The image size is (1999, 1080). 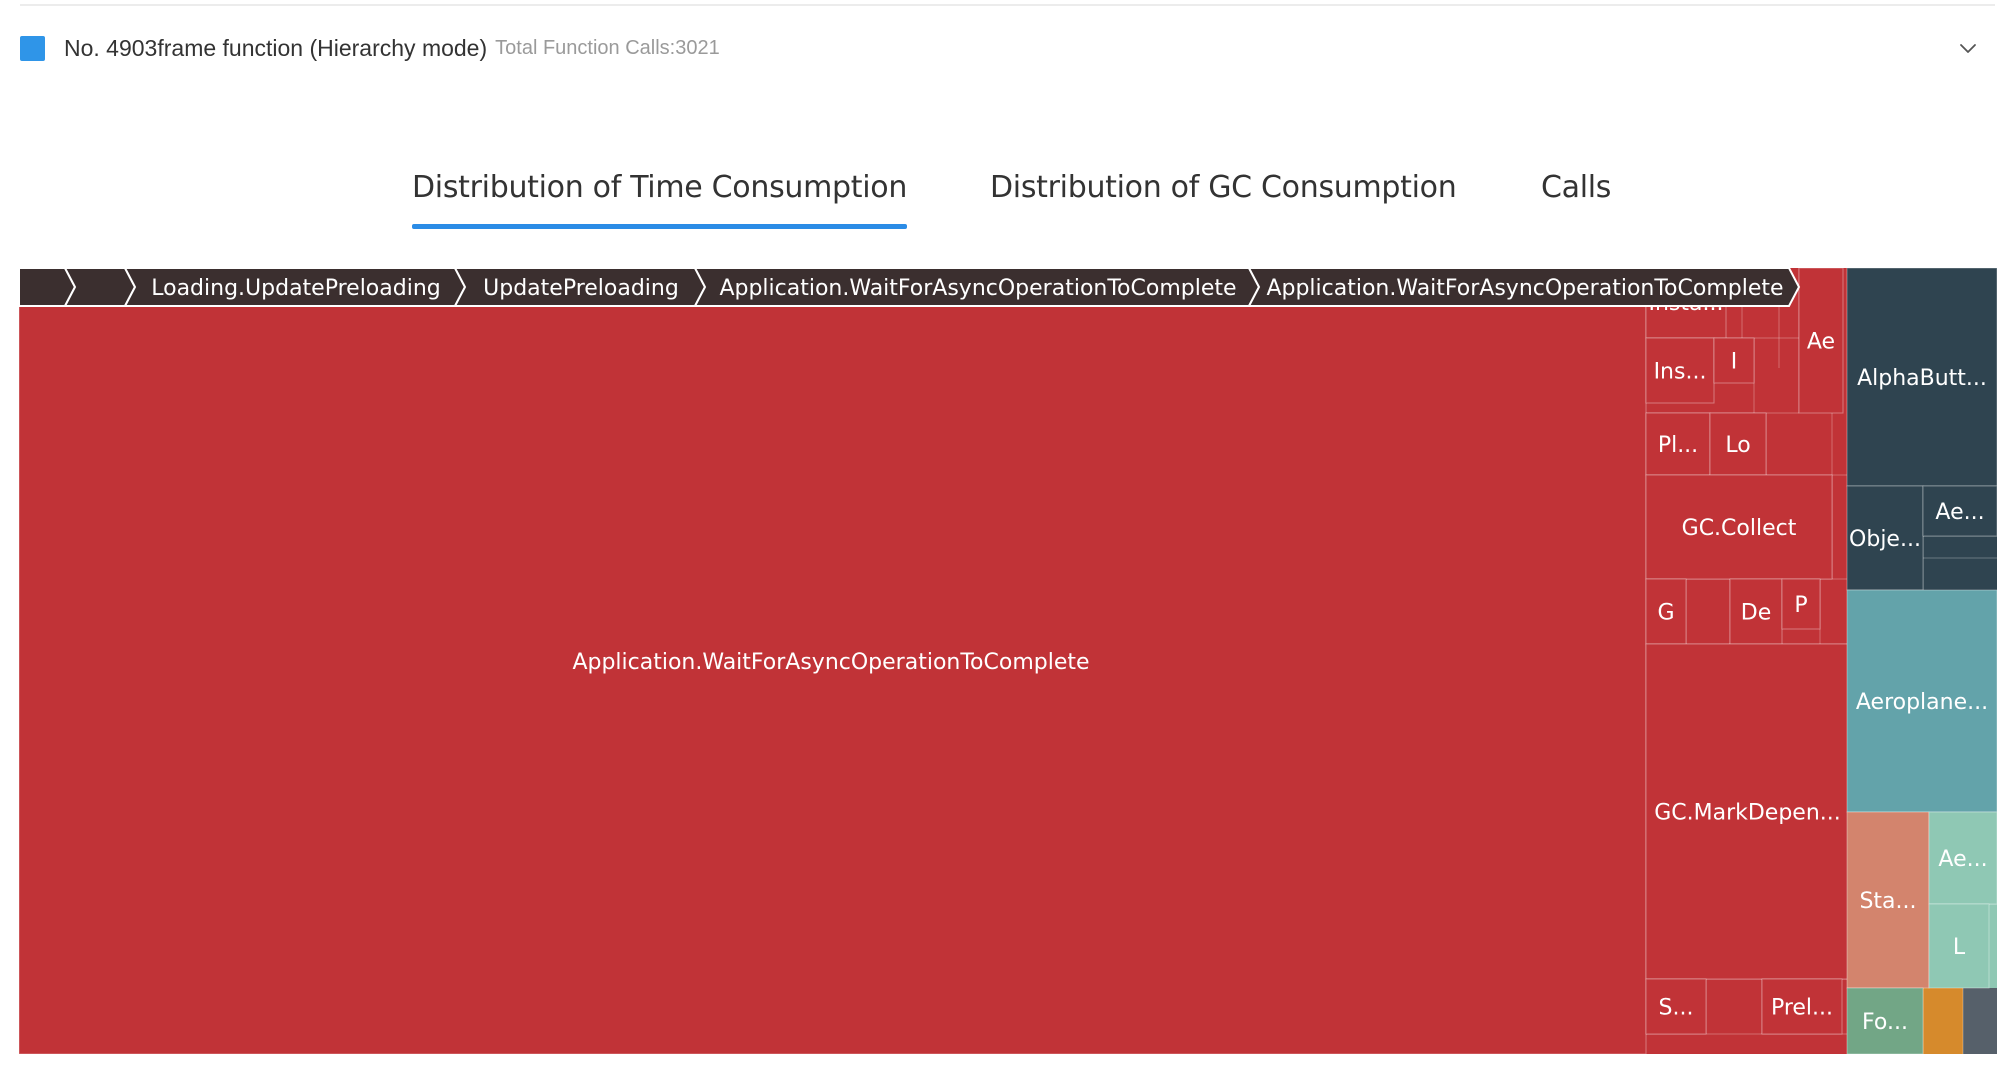 I want to click on treemap-cell-label: L, so click(x=1959, y=947).